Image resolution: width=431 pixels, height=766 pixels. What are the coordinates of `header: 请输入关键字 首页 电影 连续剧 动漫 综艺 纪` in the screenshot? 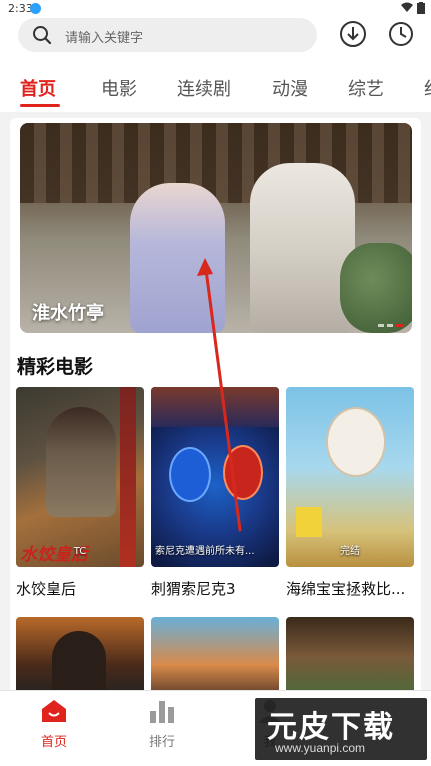 It's located at (215, 65).